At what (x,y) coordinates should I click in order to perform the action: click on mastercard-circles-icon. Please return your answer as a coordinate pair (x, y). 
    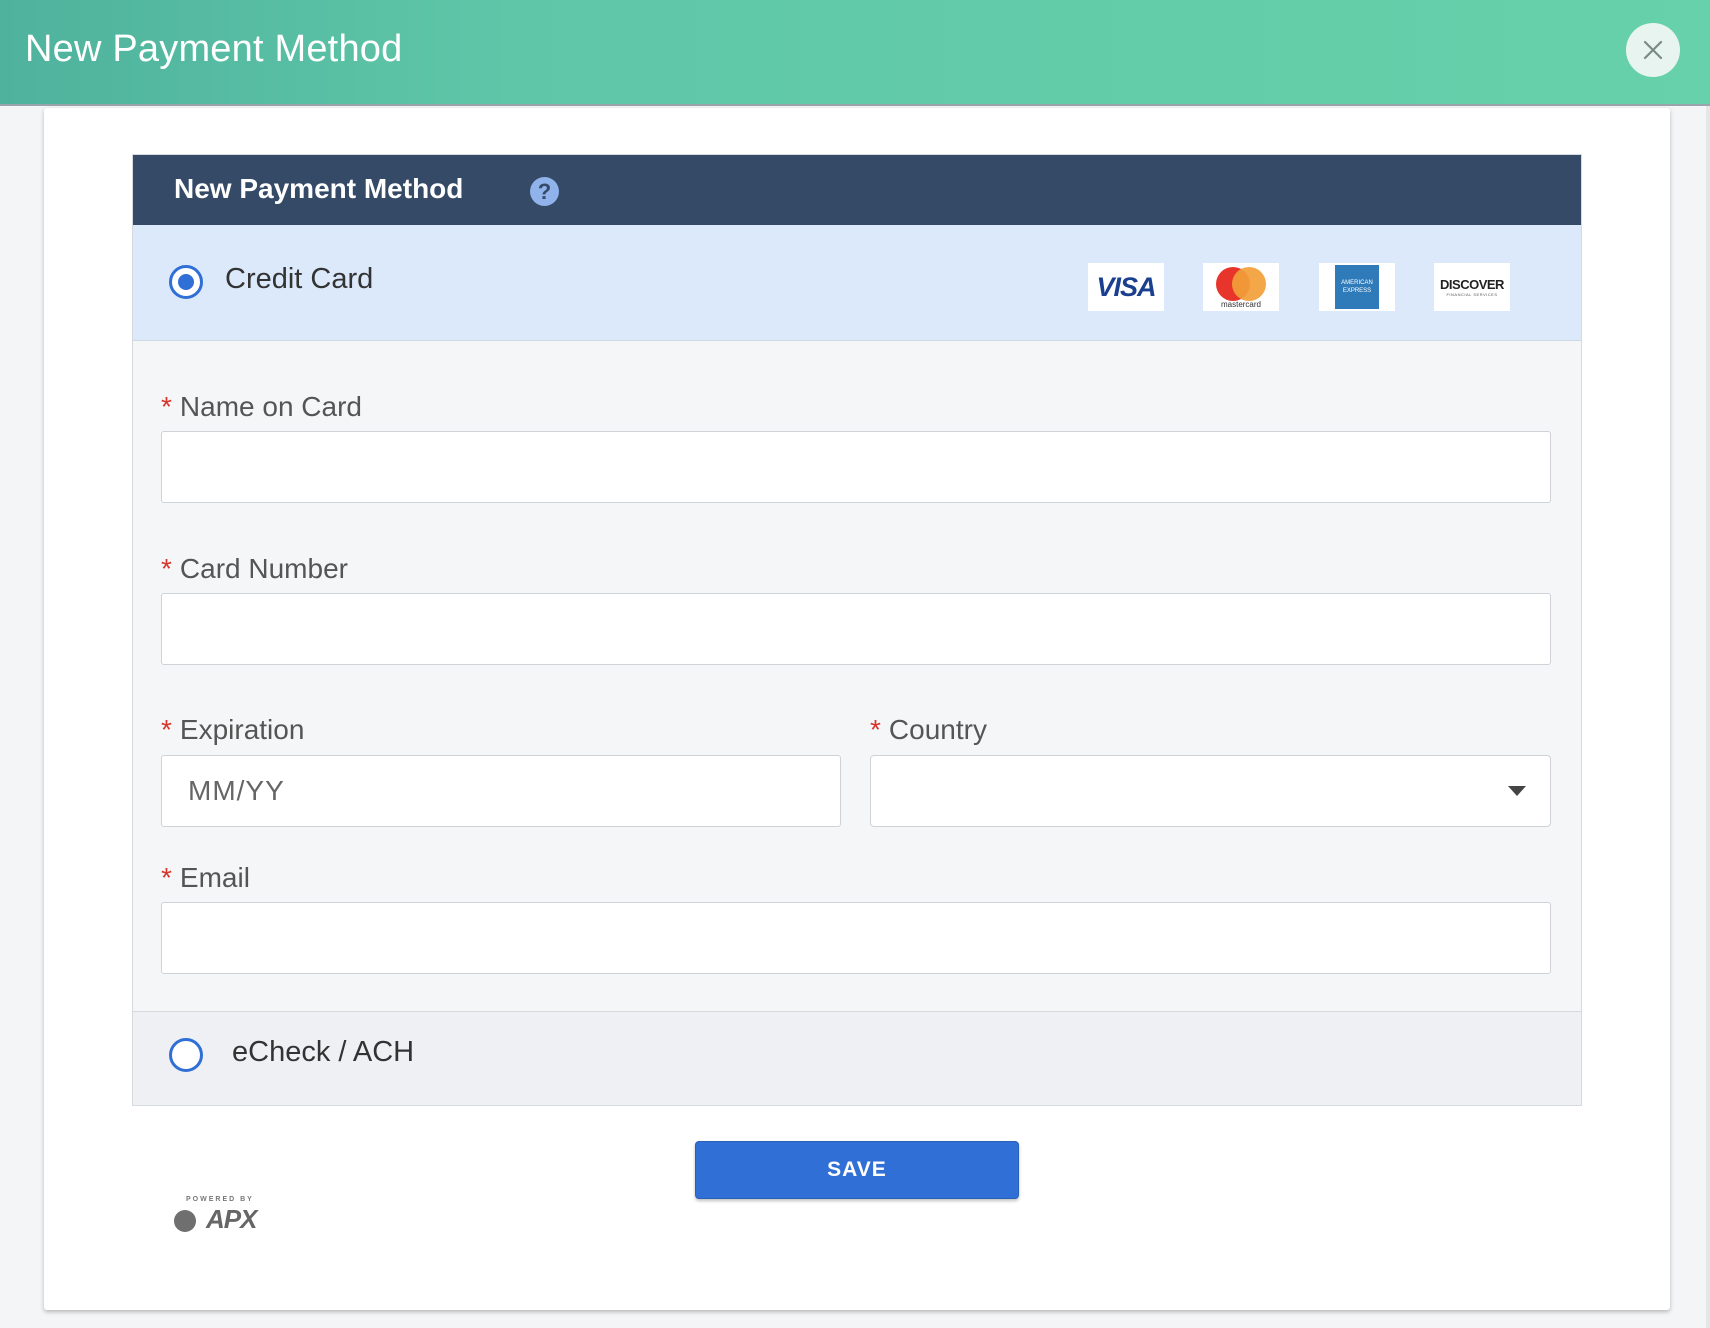
    Looking at the image, I should click on (1241, 283).